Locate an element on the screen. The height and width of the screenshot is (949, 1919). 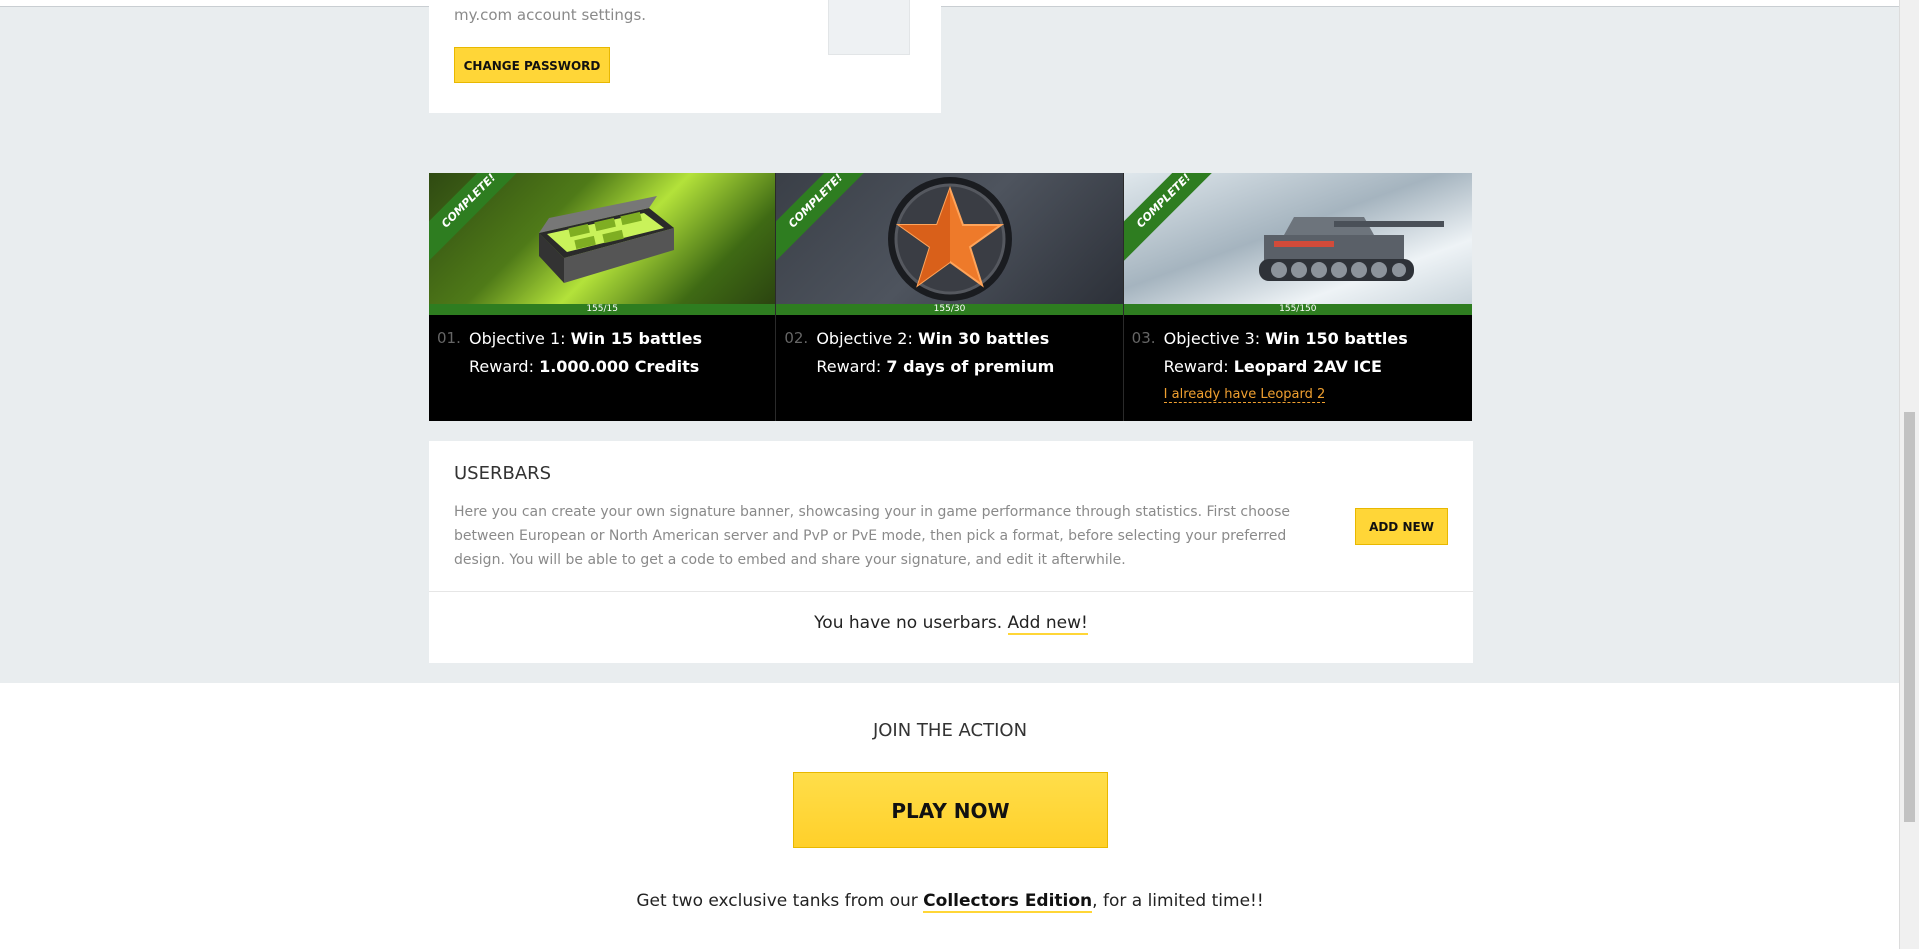
progress-bar: 155/15 is located at coordinates (602, 309).